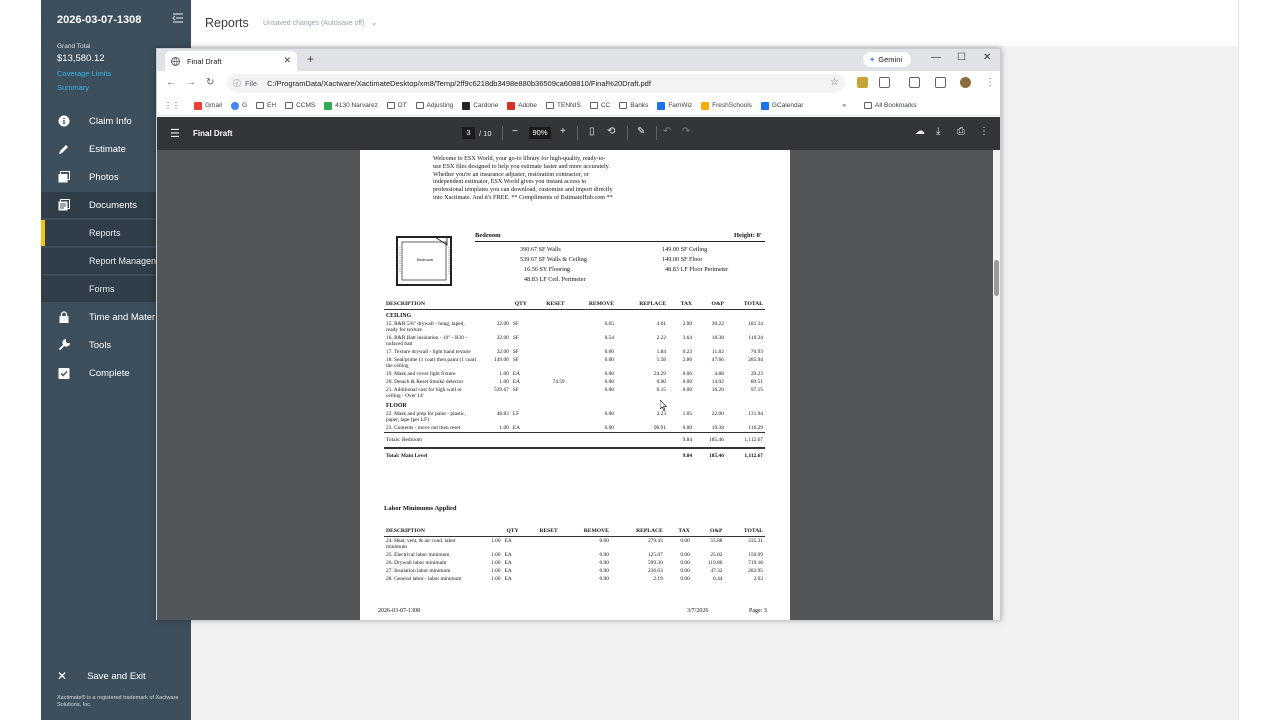 The width and height of the screenshot is (1280, 720). Describe the element at coordinates (633, 105) in the screenshot. I see `bookmark-banks: Banks` at that location.